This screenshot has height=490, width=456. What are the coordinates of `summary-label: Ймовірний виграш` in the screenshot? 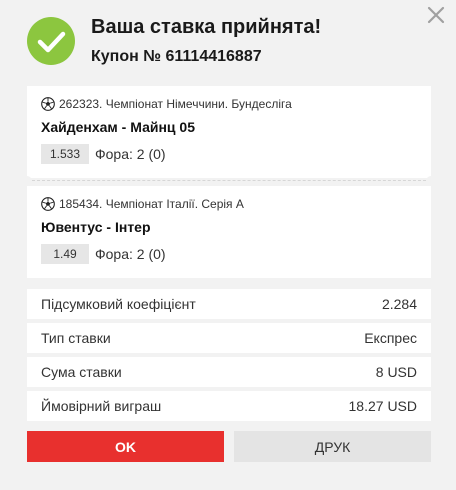 It's located at (101, 406).